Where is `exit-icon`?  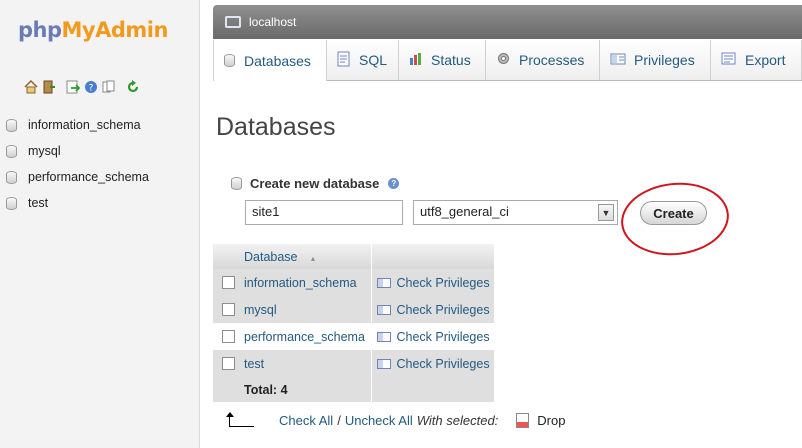
exit-icon is located at coordinates (49, 87).